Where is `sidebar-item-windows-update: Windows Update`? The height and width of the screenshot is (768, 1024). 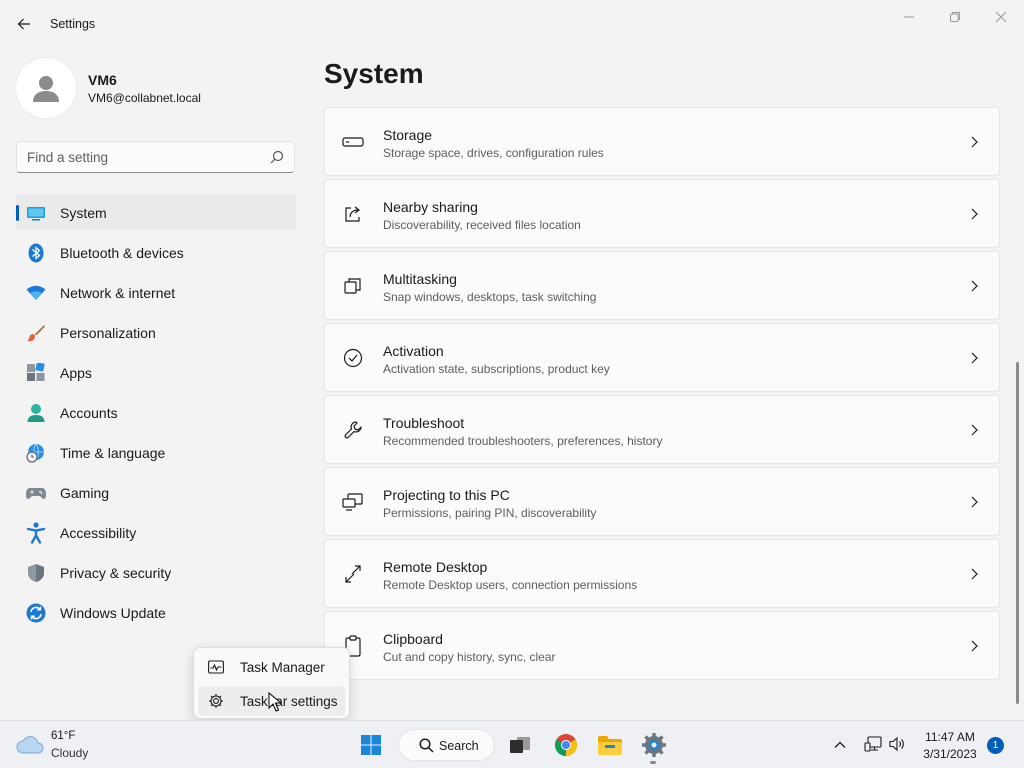
sidebar-item-windows-update: Windows Update is located at coordinates (156, 612).